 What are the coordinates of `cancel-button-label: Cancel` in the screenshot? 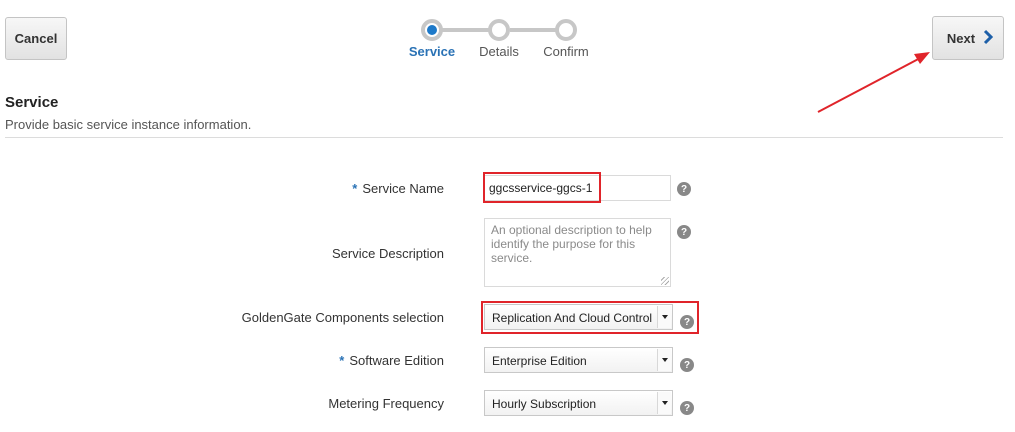 It's located at (36, 38).